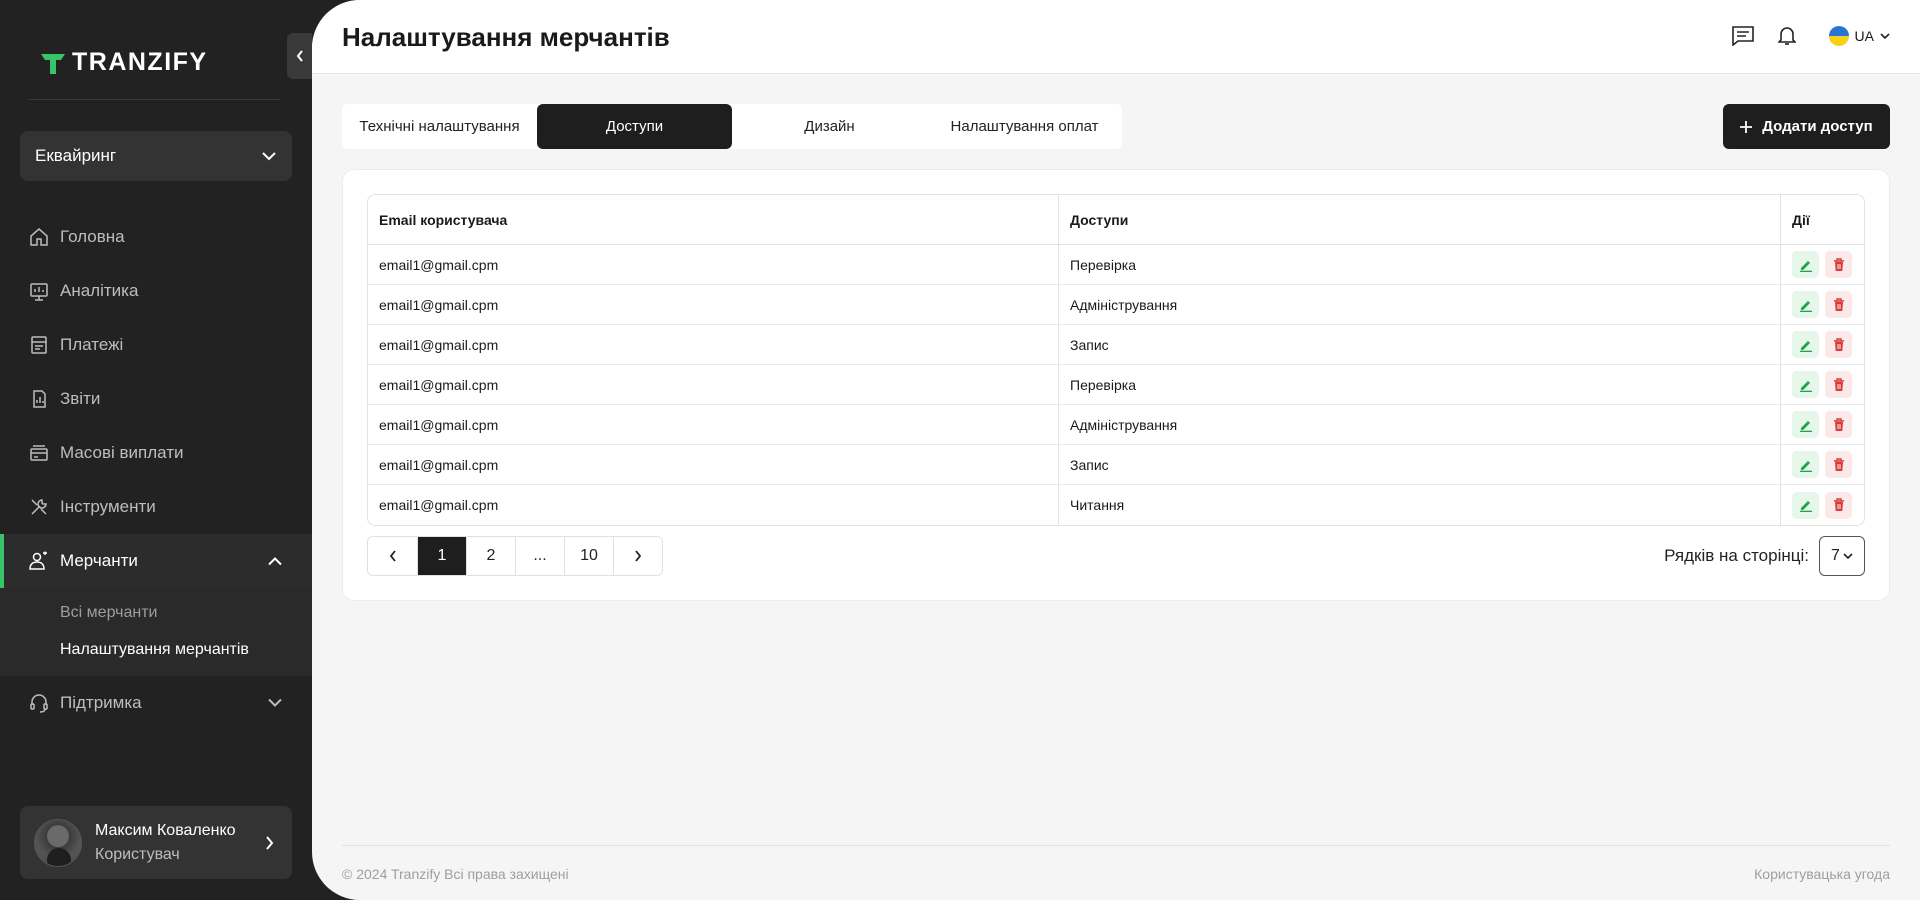 This screenshot has width=1920, height=900. Describe the element at coordinates (588, 556) in the screenshot. I see `page-button: 10` at that location.